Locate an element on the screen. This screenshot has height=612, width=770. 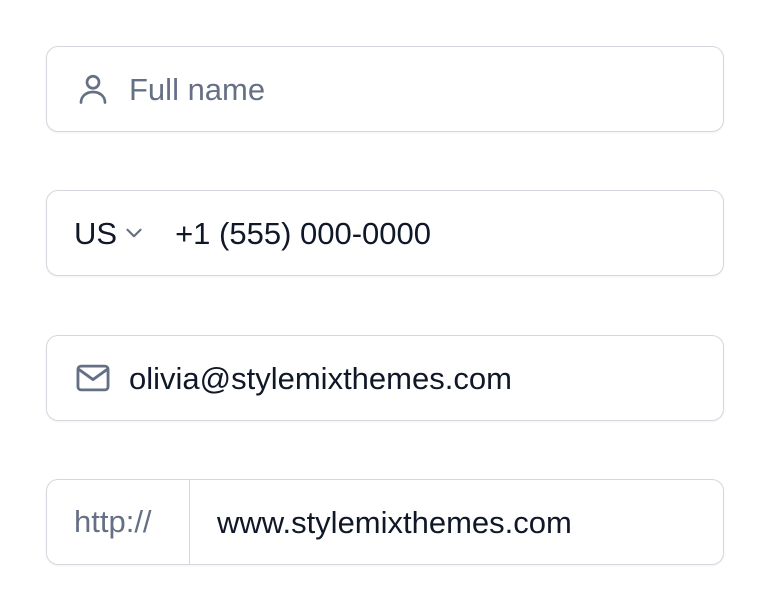
full-name-placeholder: Full name is located at coordinates (197, 89).